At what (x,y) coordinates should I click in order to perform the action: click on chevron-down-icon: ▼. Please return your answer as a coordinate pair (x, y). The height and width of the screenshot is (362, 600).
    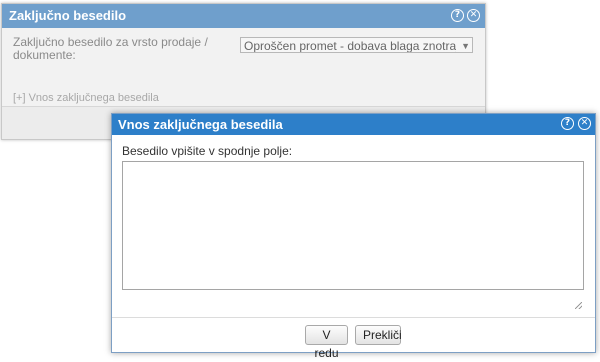
    Looking at the image, I should click on (465, 46).